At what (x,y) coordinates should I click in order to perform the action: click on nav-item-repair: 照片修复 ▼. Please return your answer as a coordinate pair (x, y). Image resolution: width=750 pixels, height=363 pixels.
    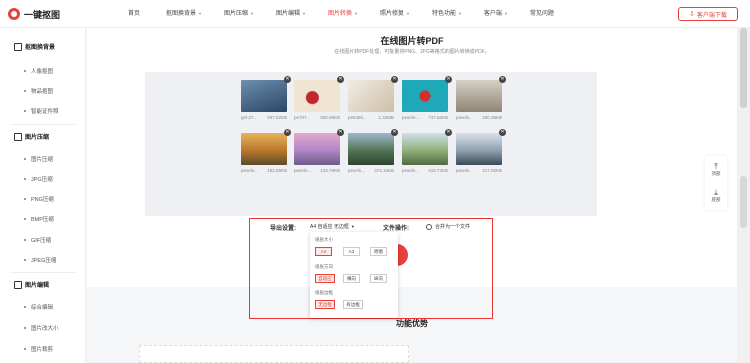
    Looking at the image, I should click on (395, 14).